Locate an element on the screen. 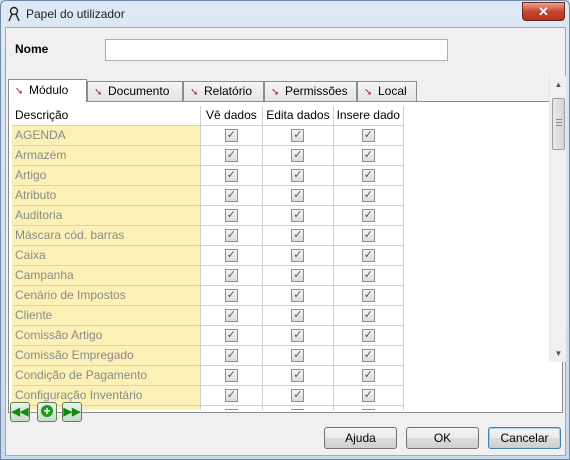 This screenshot has height=460, width=570. row-description: Máscara cód. barras is located at coordinates (106, 235).